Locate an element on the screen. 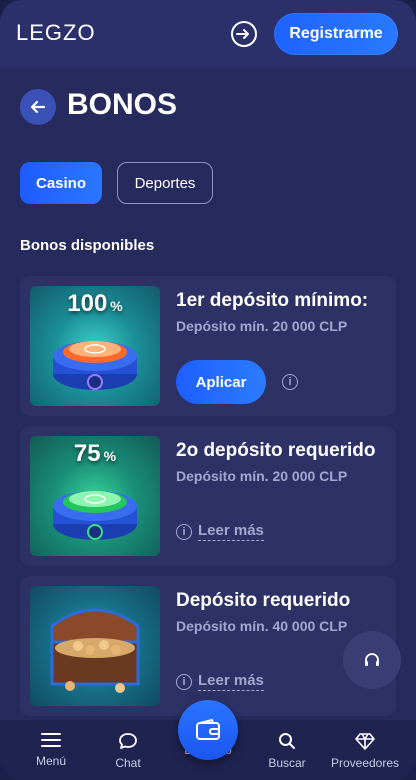 Image resolution: width=416 pixels, height=780 pixels. bonus-image: 100% is located at coordinates (95, 346).